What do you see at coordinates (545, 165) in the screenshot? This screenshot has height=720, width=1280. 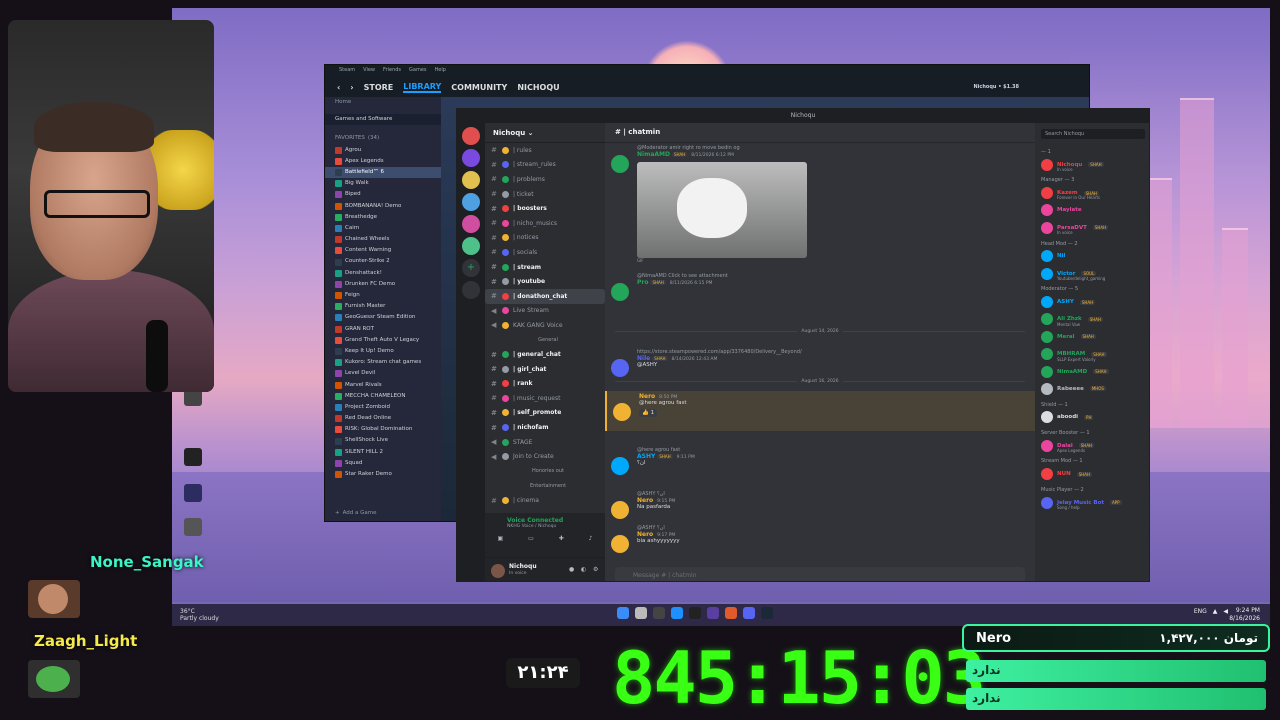 I see `channel-text: # | stream_rules` at bounding box center [545, 165].